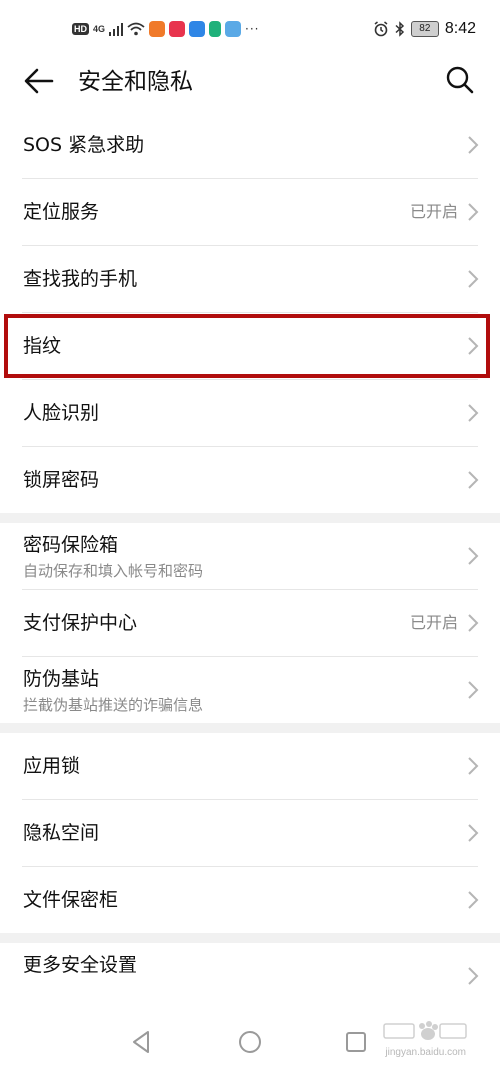 Image resolution: width=500 pixels, height=1069 pixels. I want to click on nav-home-icon, so click(250, 1042).